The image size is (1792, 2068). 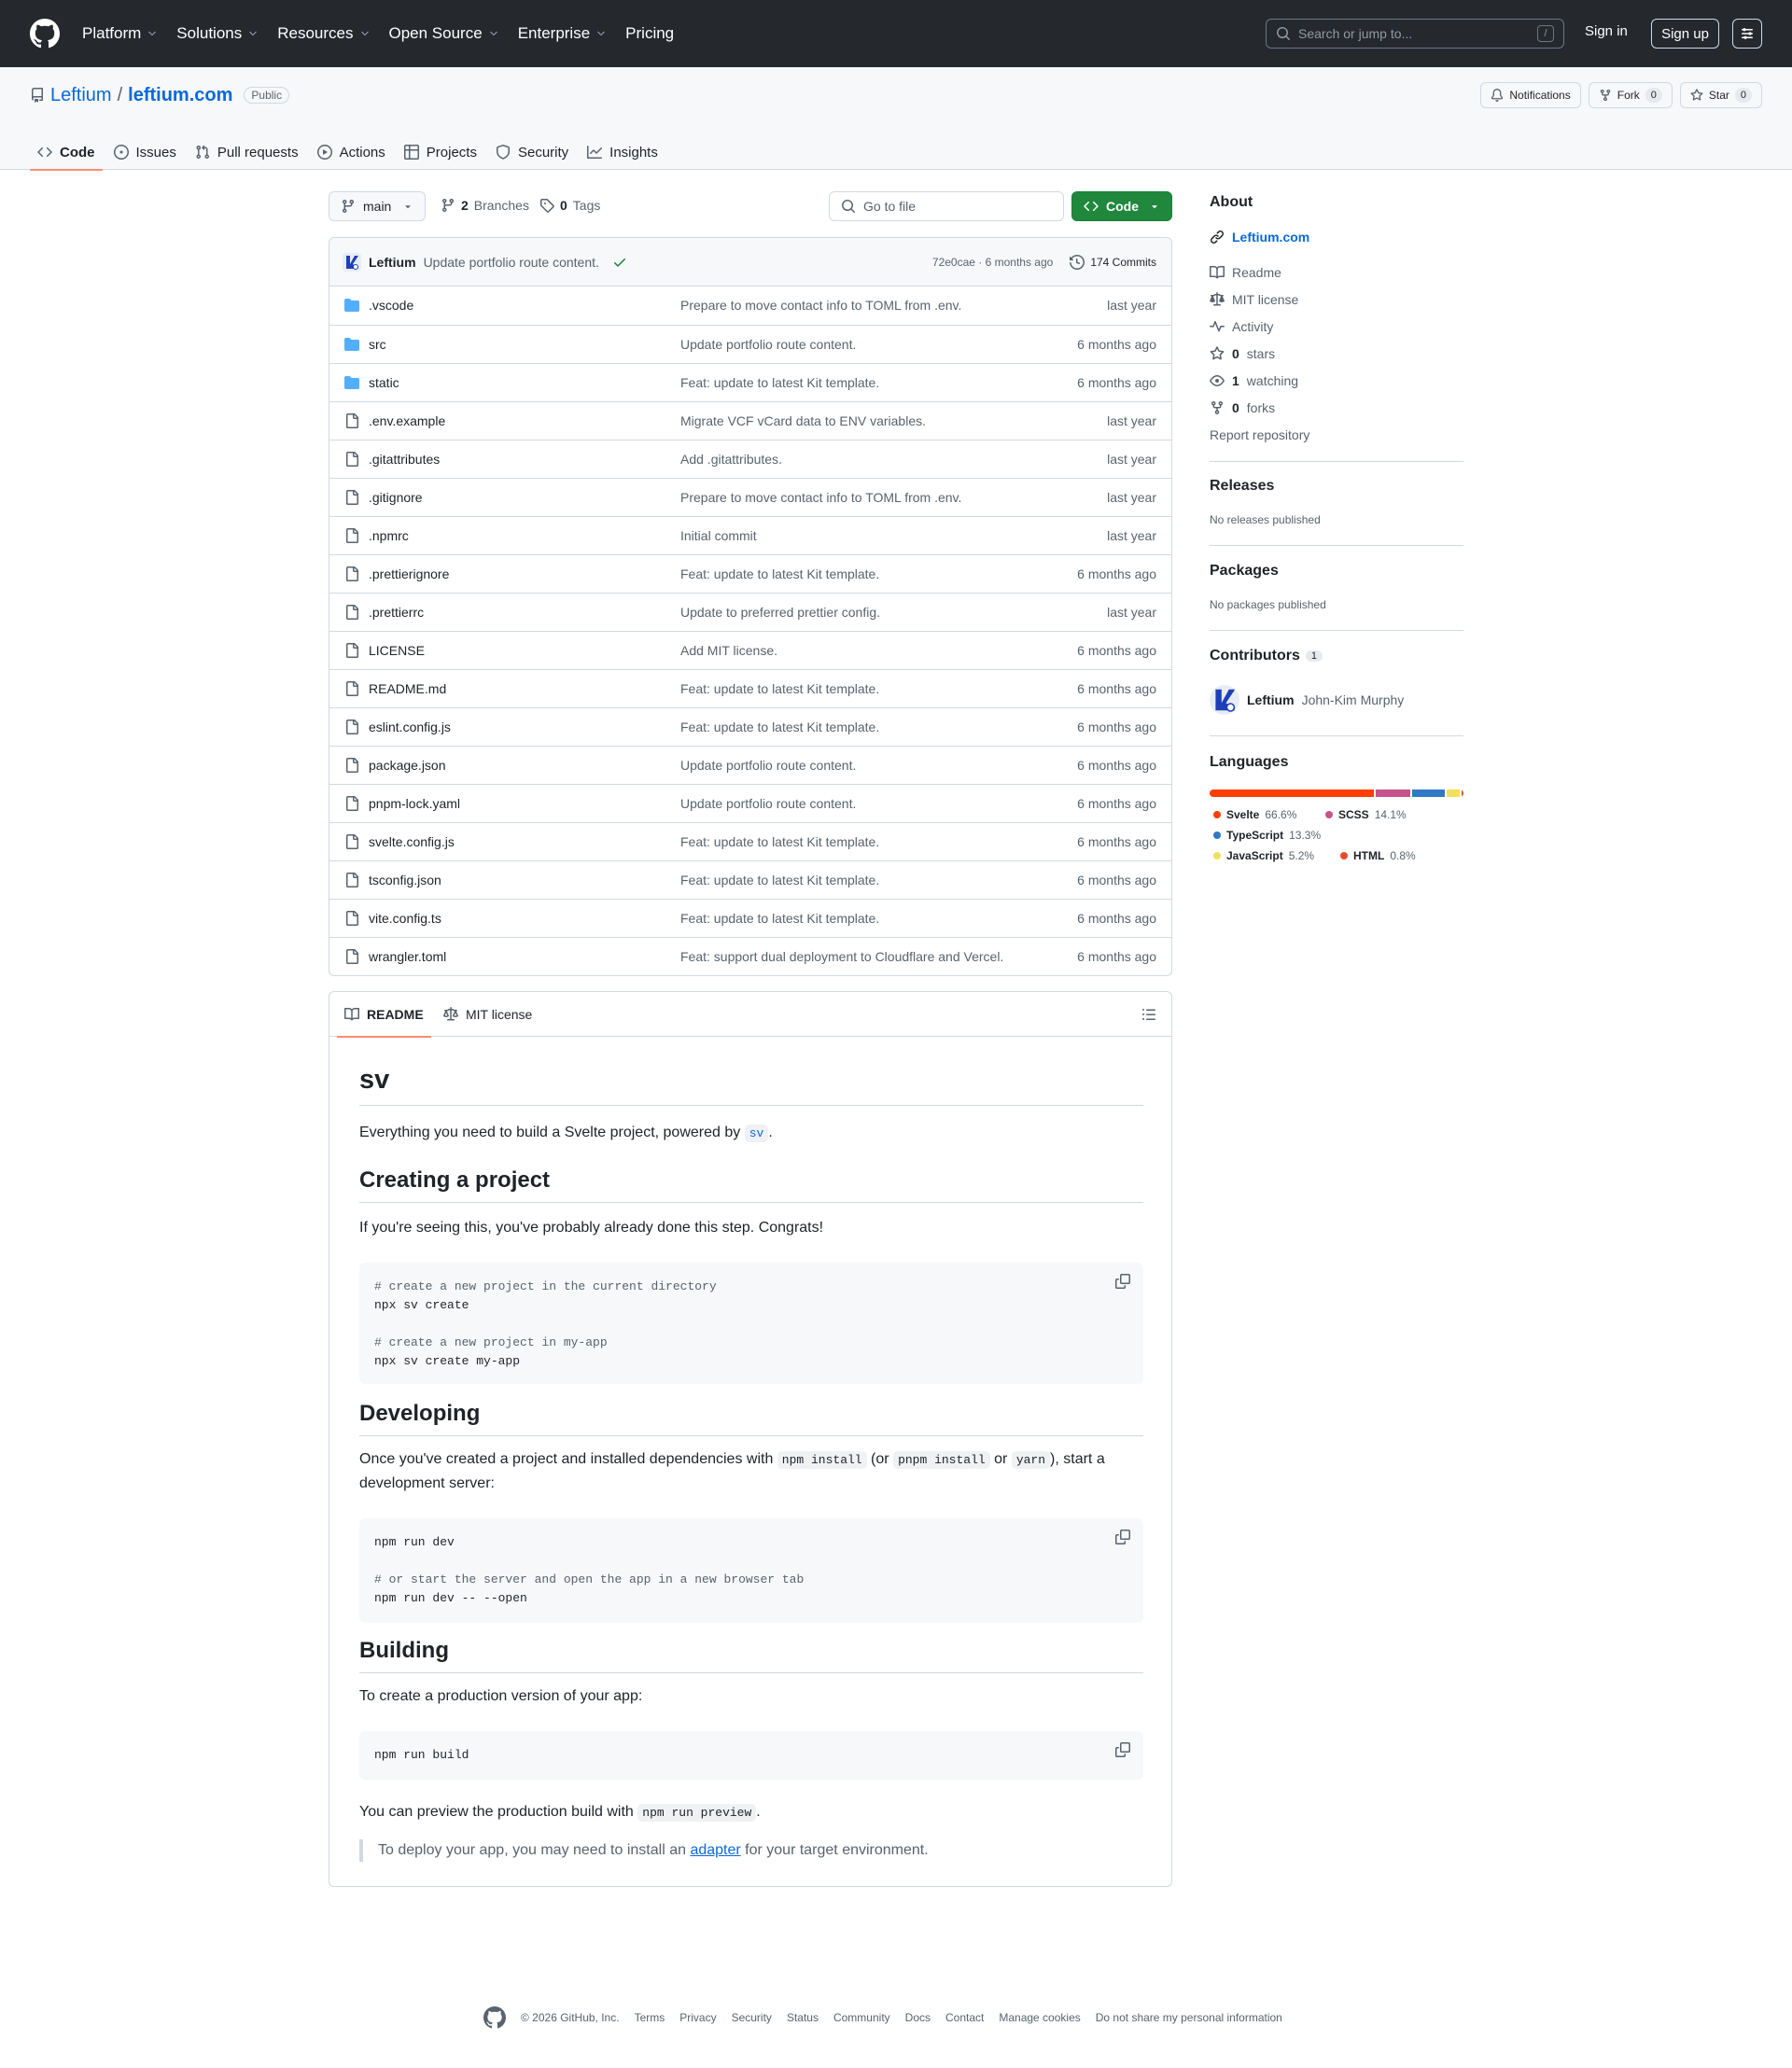 I want to click on file-name-link: tsconfig.json, so click(x=405, y=880).